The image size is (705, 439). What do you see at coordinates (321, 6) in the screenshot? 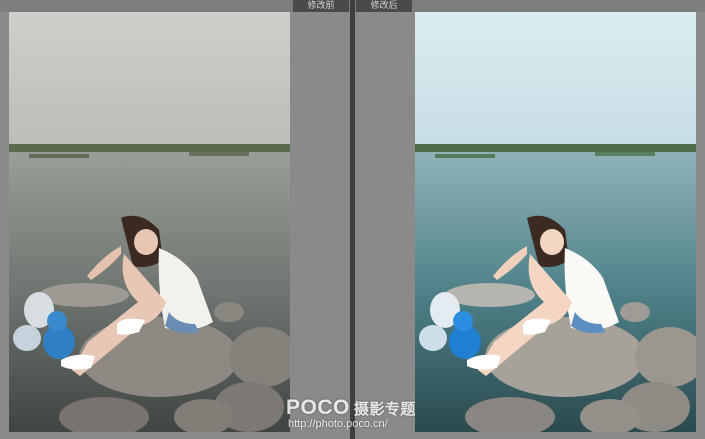
I see `before-label: 修改前` at bounding box center [321, 6].